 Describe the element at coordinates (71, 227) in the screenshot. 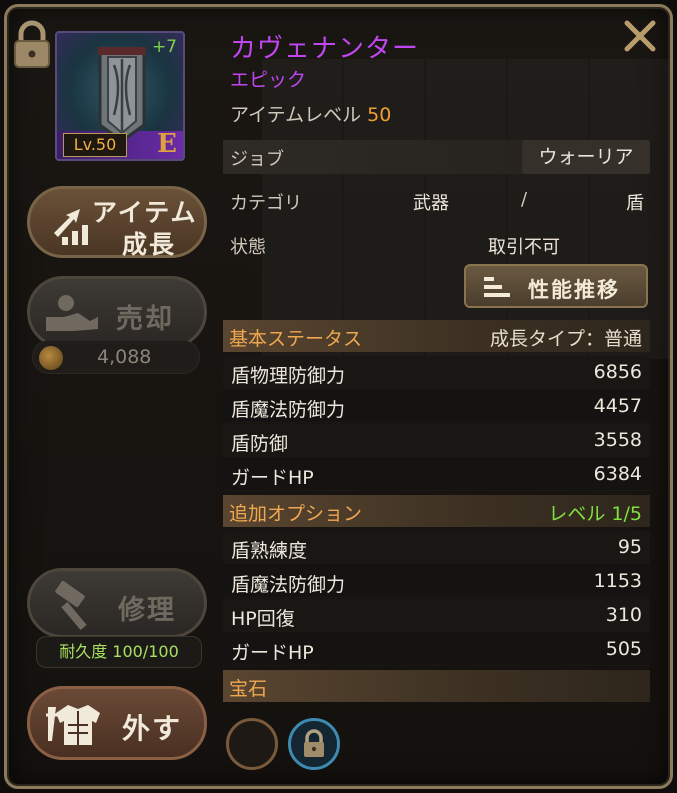

I see `growth-arrow-icon` at that location.